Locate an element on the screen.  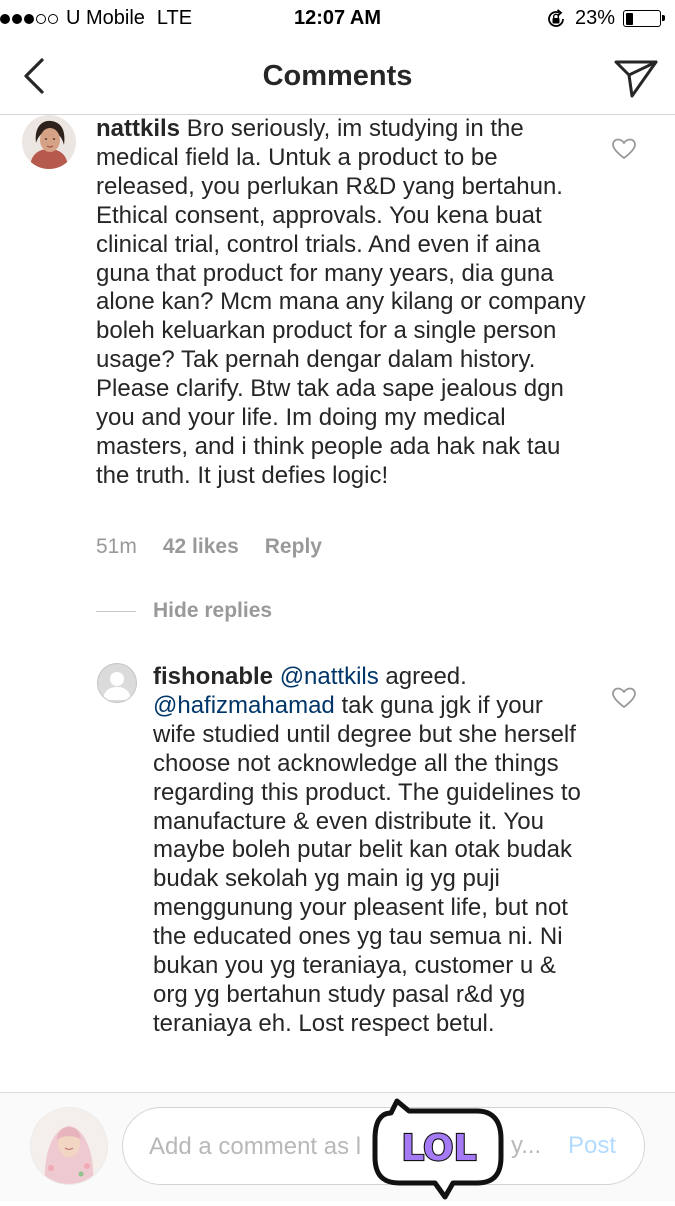
battery-level-fill is located at coordinates (629, 18).